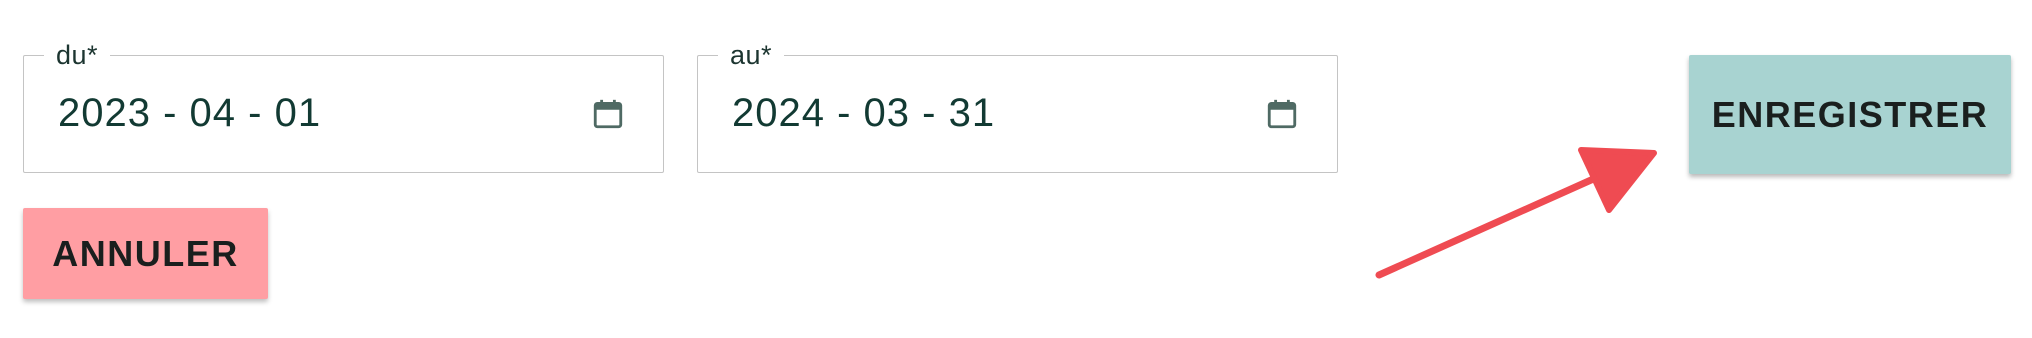  Describe the element at coordinates (751, 55) in the screenshot. I see `end-date-label: au*` at that location.